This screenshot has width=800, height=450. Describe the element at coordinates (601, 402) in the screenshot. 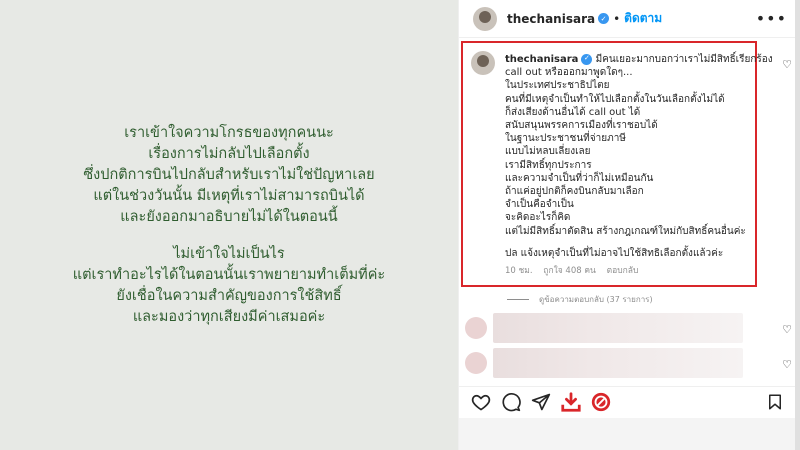

I see `extension-icon` at that location.